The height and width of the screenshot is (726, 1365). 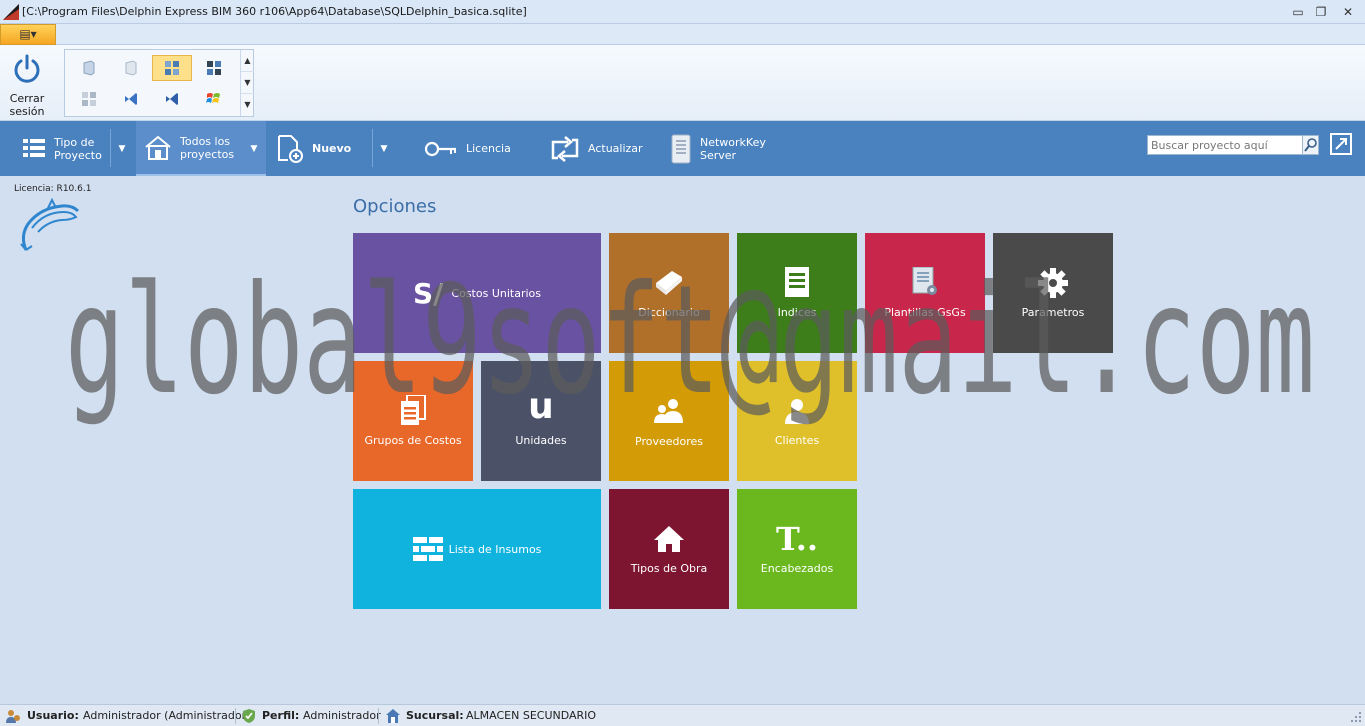 What do you see at coordinates (733, 148) in the screenshot?
I see `networkkey-server-label: NetworkKey Server` at bounding box center [733, 148].